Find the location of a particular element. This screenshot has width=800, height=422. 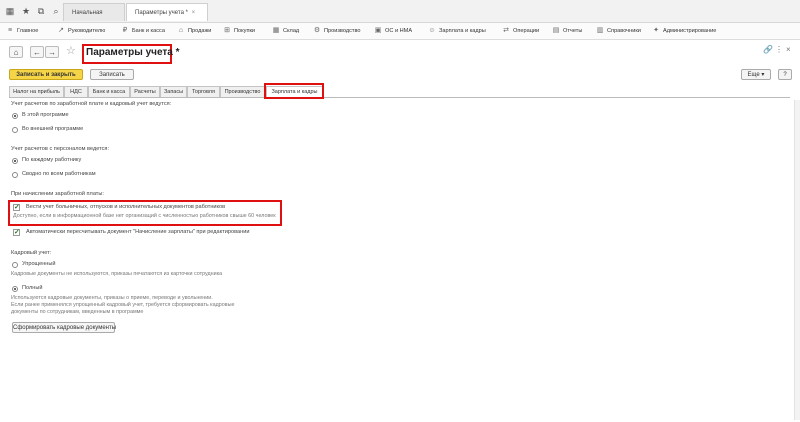

hr-section-heading: Кадровый учет: is located at coordinates (31, 253).